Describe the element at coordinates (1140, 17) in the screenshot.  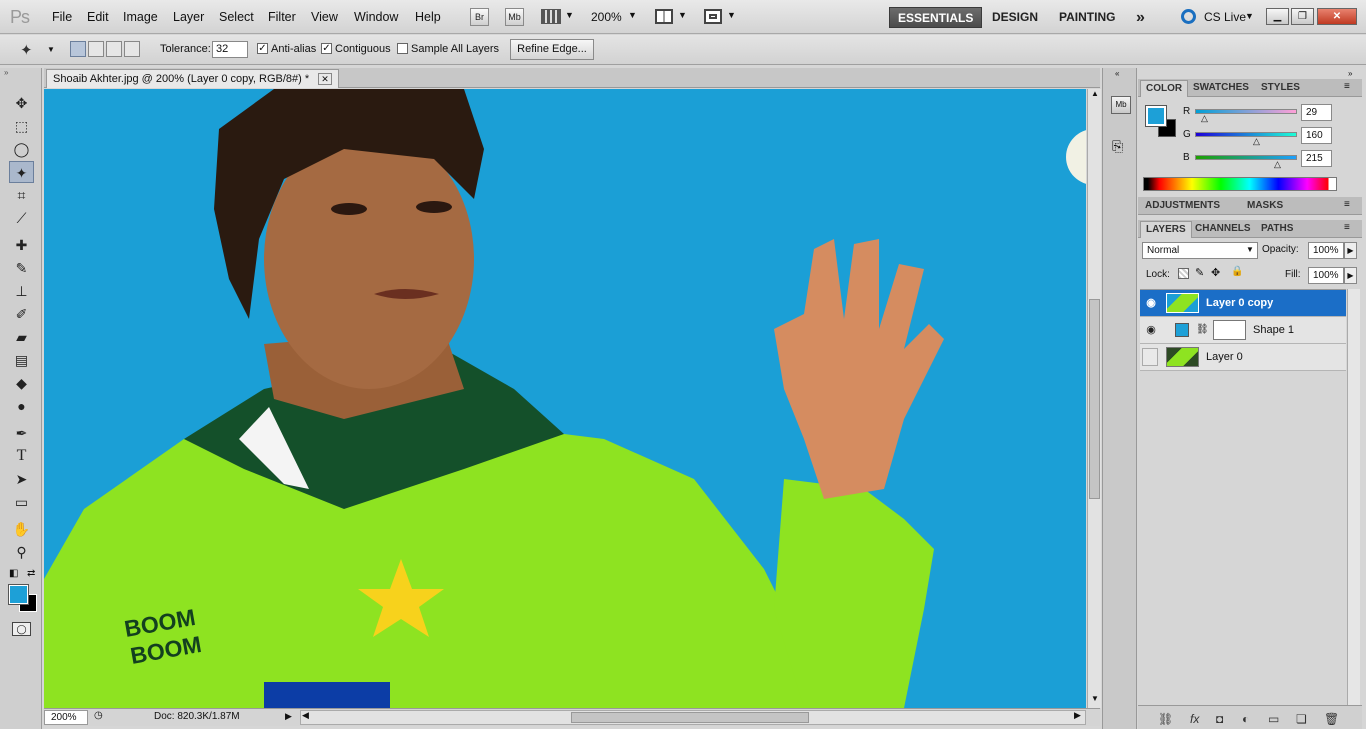
I see `workspace-more: »` at that location.